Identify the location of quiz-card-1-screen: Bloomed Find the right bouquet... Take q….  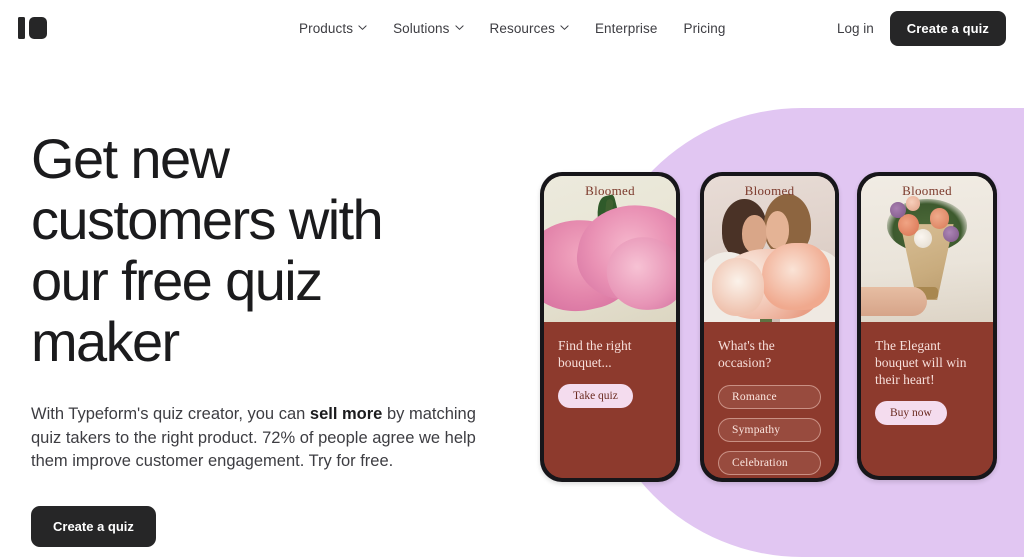
(610, 327).